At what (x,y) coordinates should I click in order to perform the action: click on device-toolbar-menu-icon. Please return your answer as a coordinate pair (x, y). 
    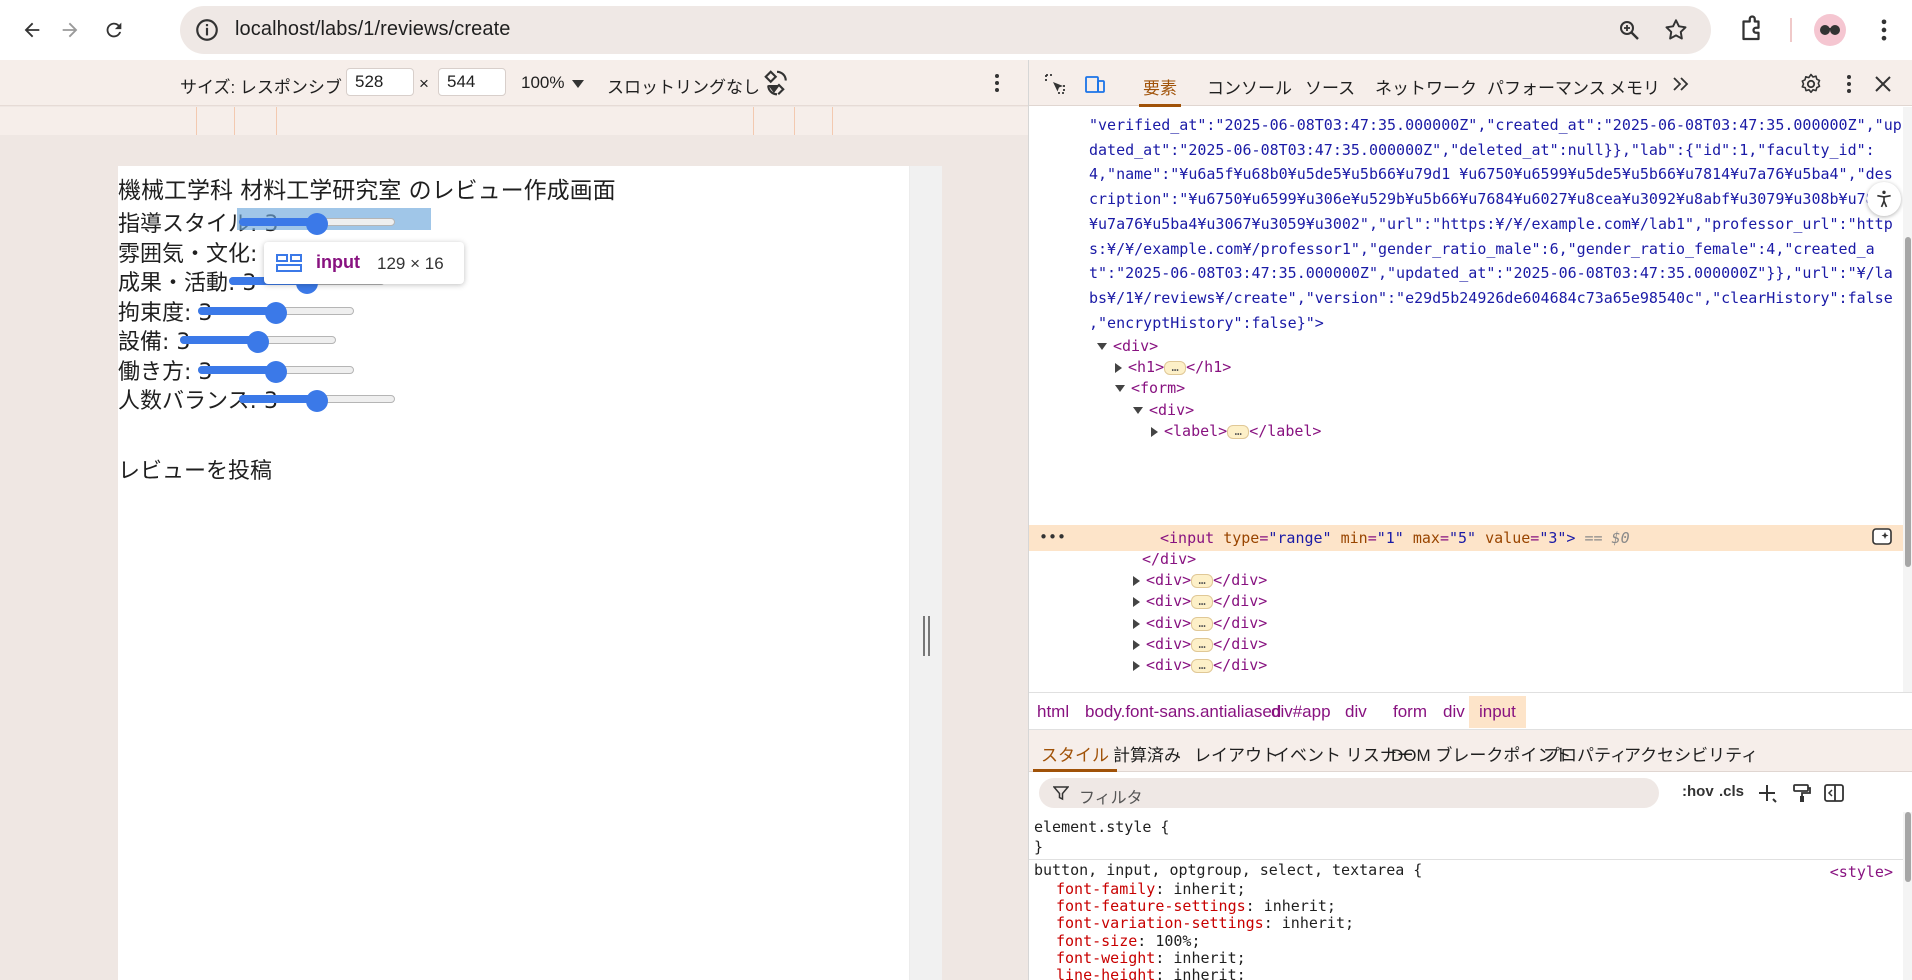
    Looking at the image, I should click on (997, 83).